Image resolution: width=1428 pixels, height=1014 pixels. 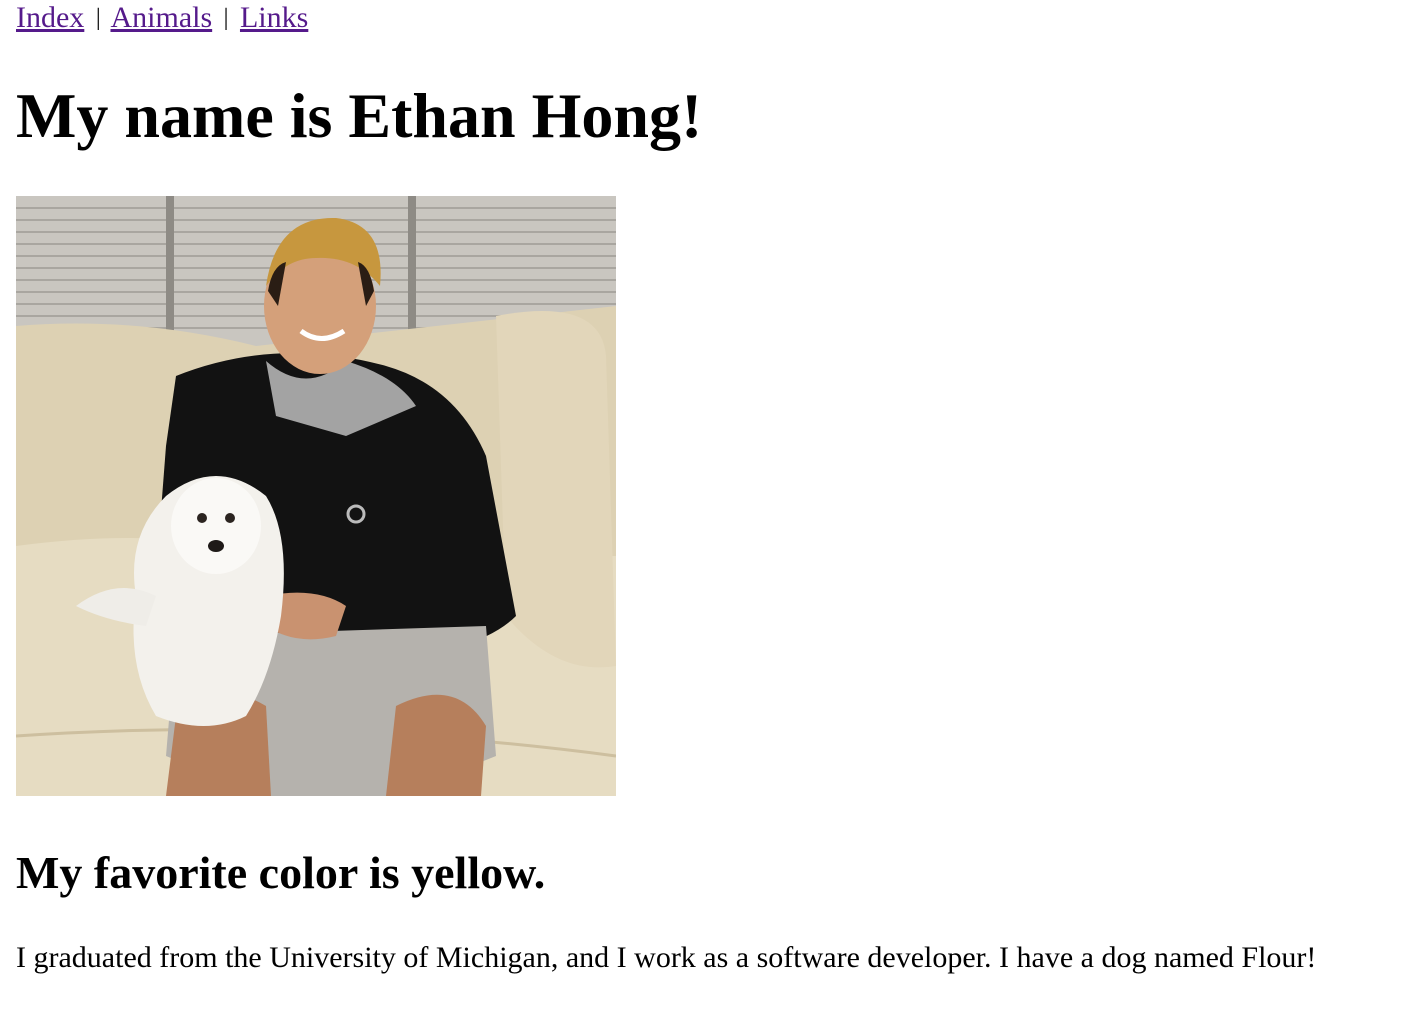 I want to click on nav-link-links: Links, so click(x=274, y=17).